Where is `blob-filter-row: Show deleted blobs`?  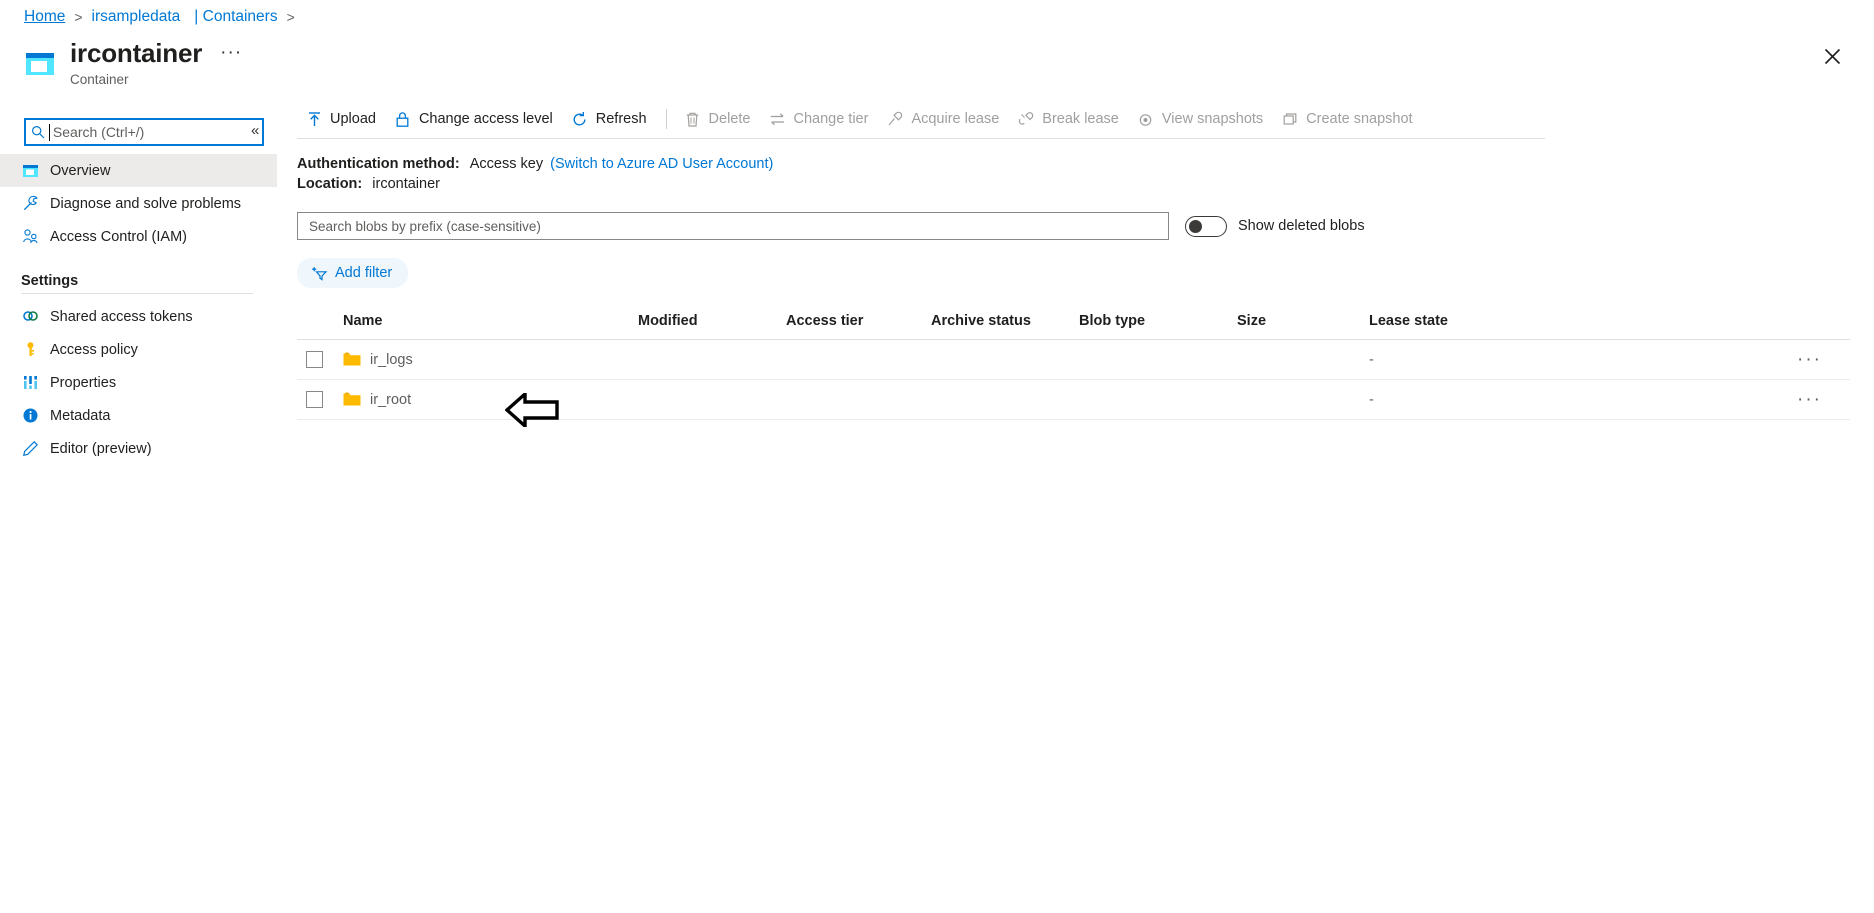
blob-filter-row: Show deleted blobs is located at coordinates (1073, 226).